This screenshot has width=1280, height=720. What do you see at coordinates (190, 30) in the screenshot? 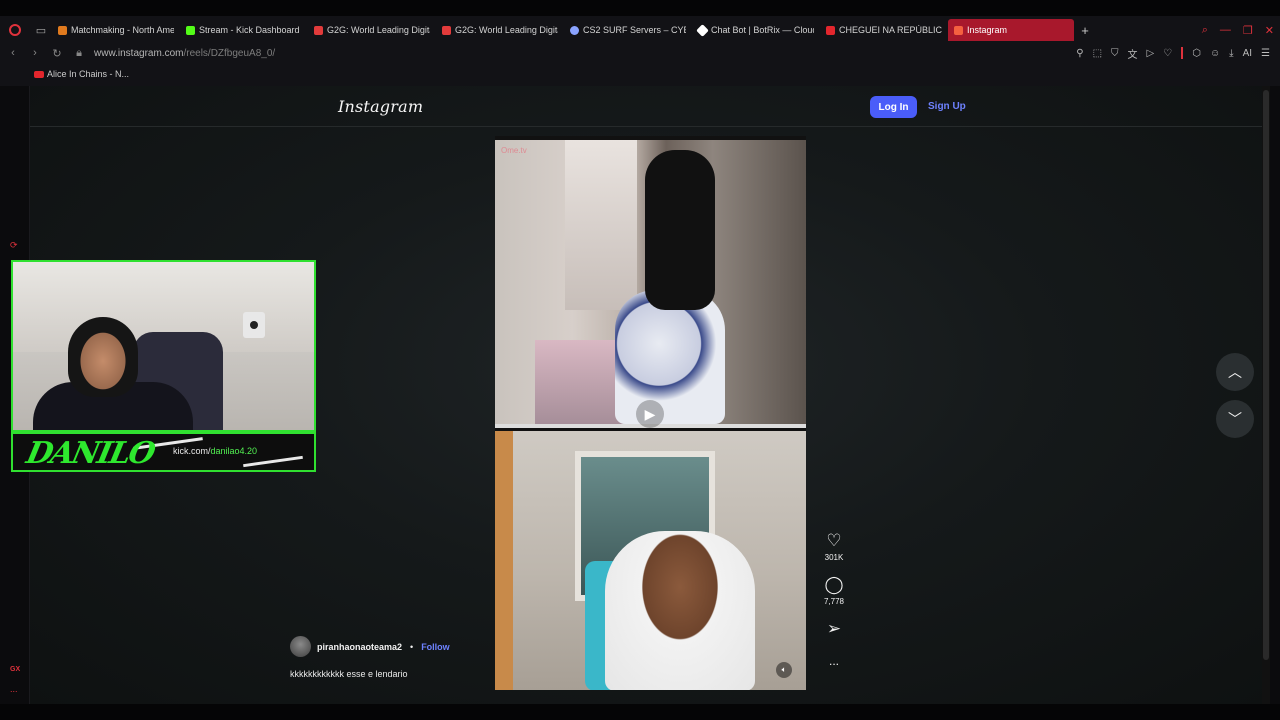
I see `kick-favicon-icon` at bounding box center [190, 30].